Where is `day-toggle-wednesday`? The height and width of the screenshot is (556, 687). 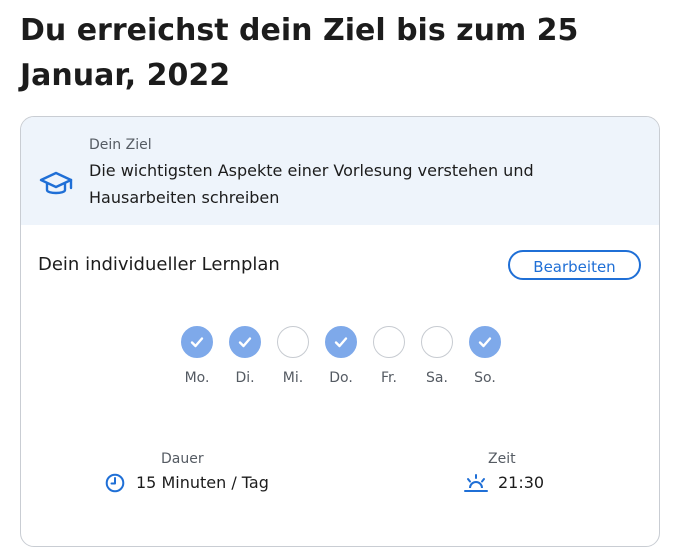 day-toggle-wednesday is located at coordinates (293, 342).